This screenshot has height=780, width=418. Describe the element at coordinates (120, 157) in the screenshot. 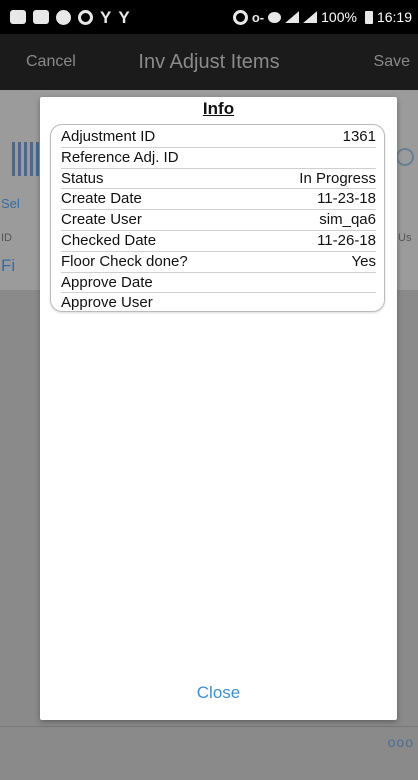

I see `info-label: Reference Adj. ID` at that location.